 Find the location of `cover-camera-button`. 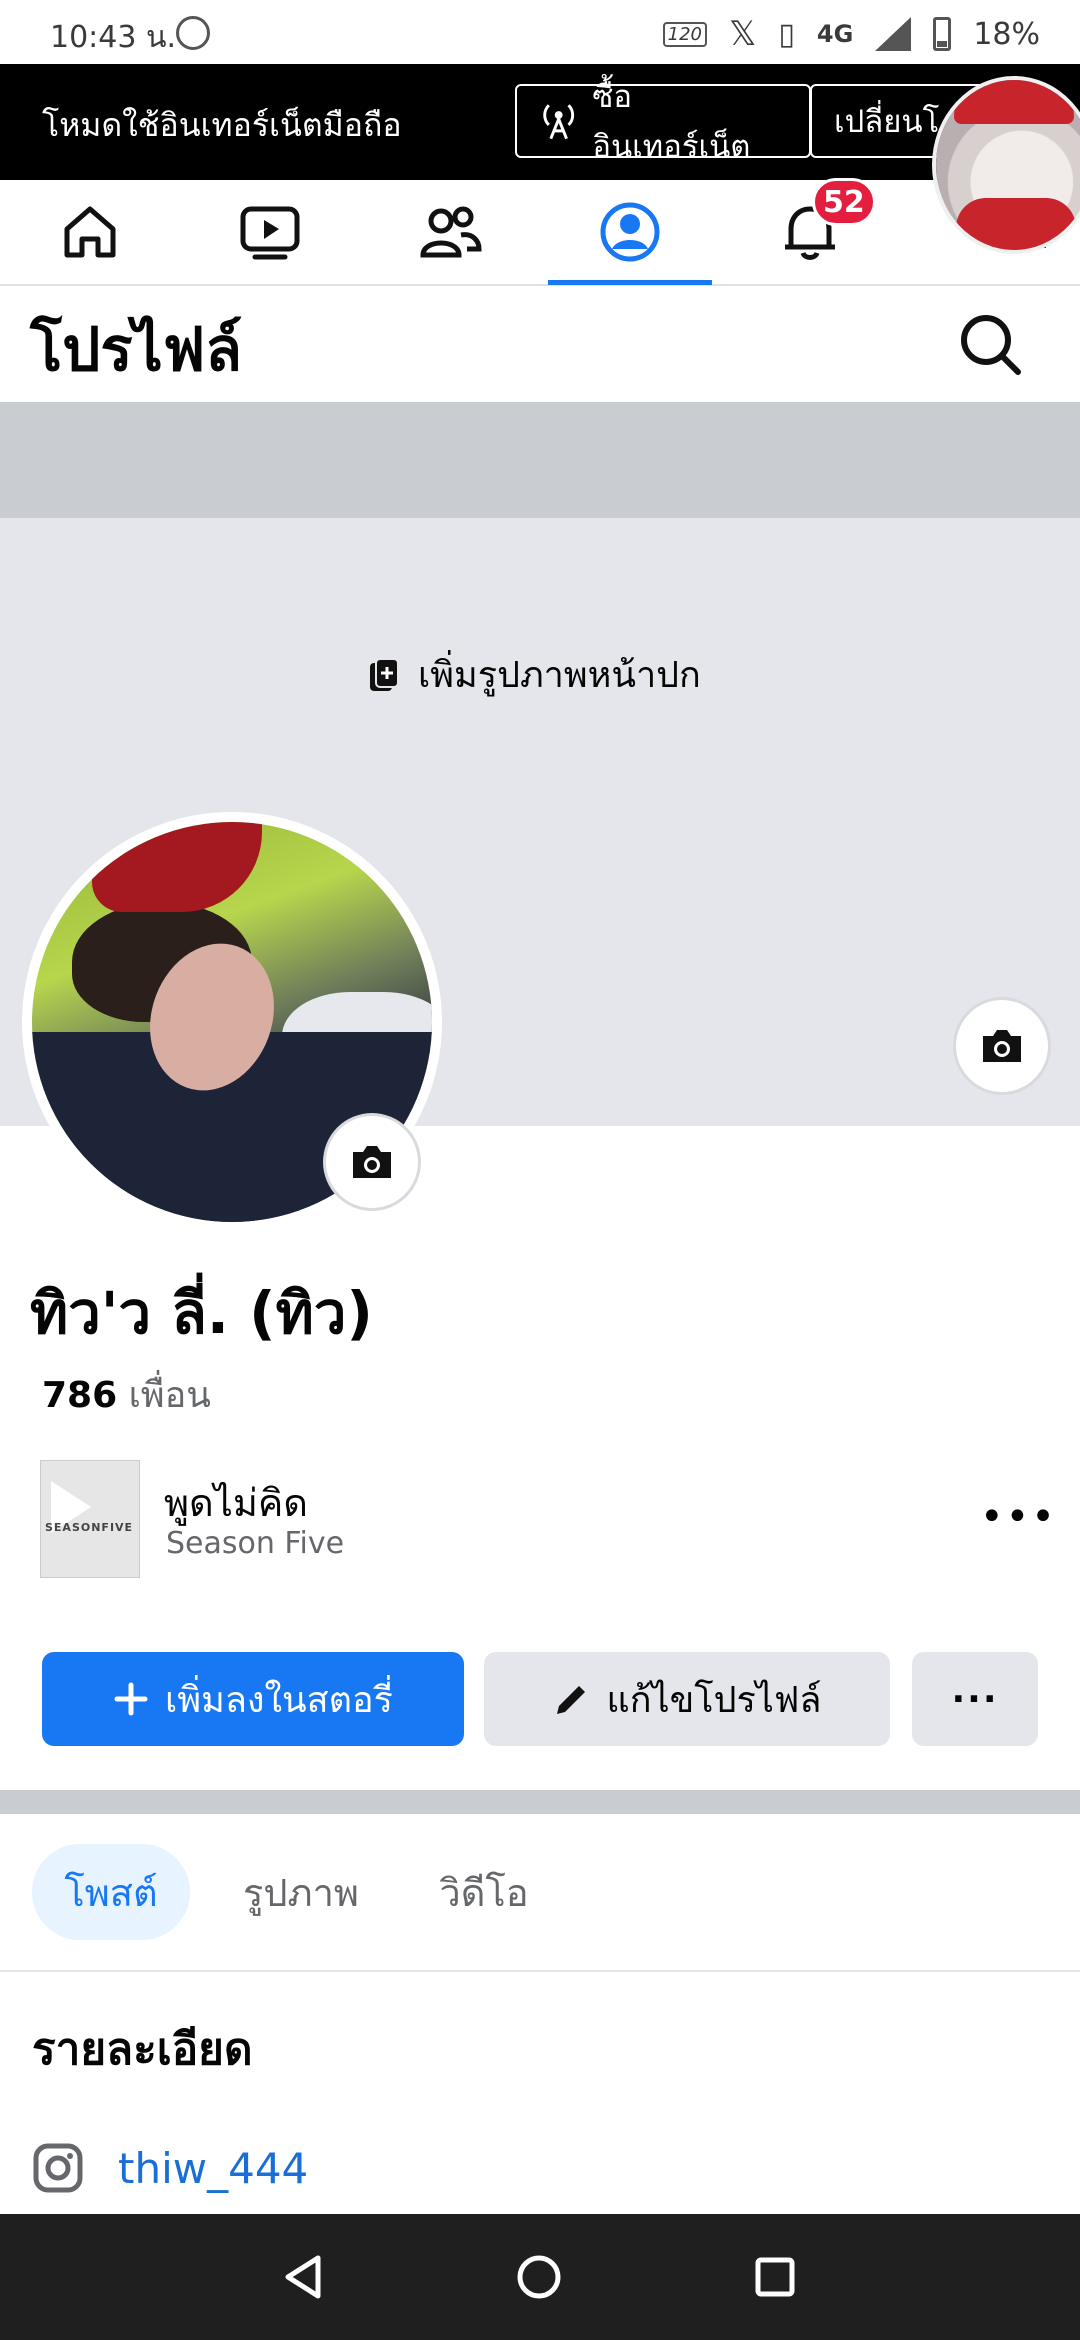

cover-camera-button is located at coordinates (1002, 1046).